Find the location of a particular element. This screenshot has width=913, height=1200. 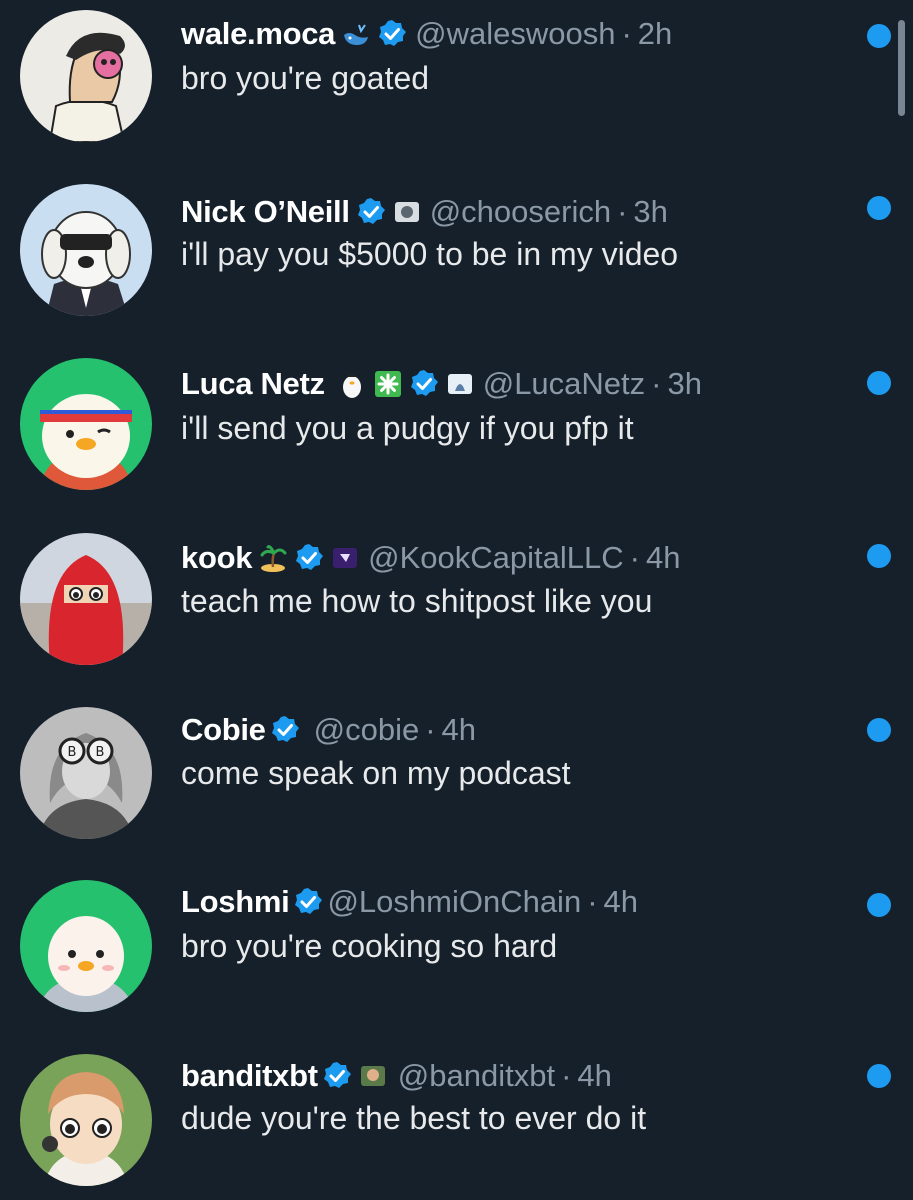

avatar: B B is located at coordinates (86, 773).